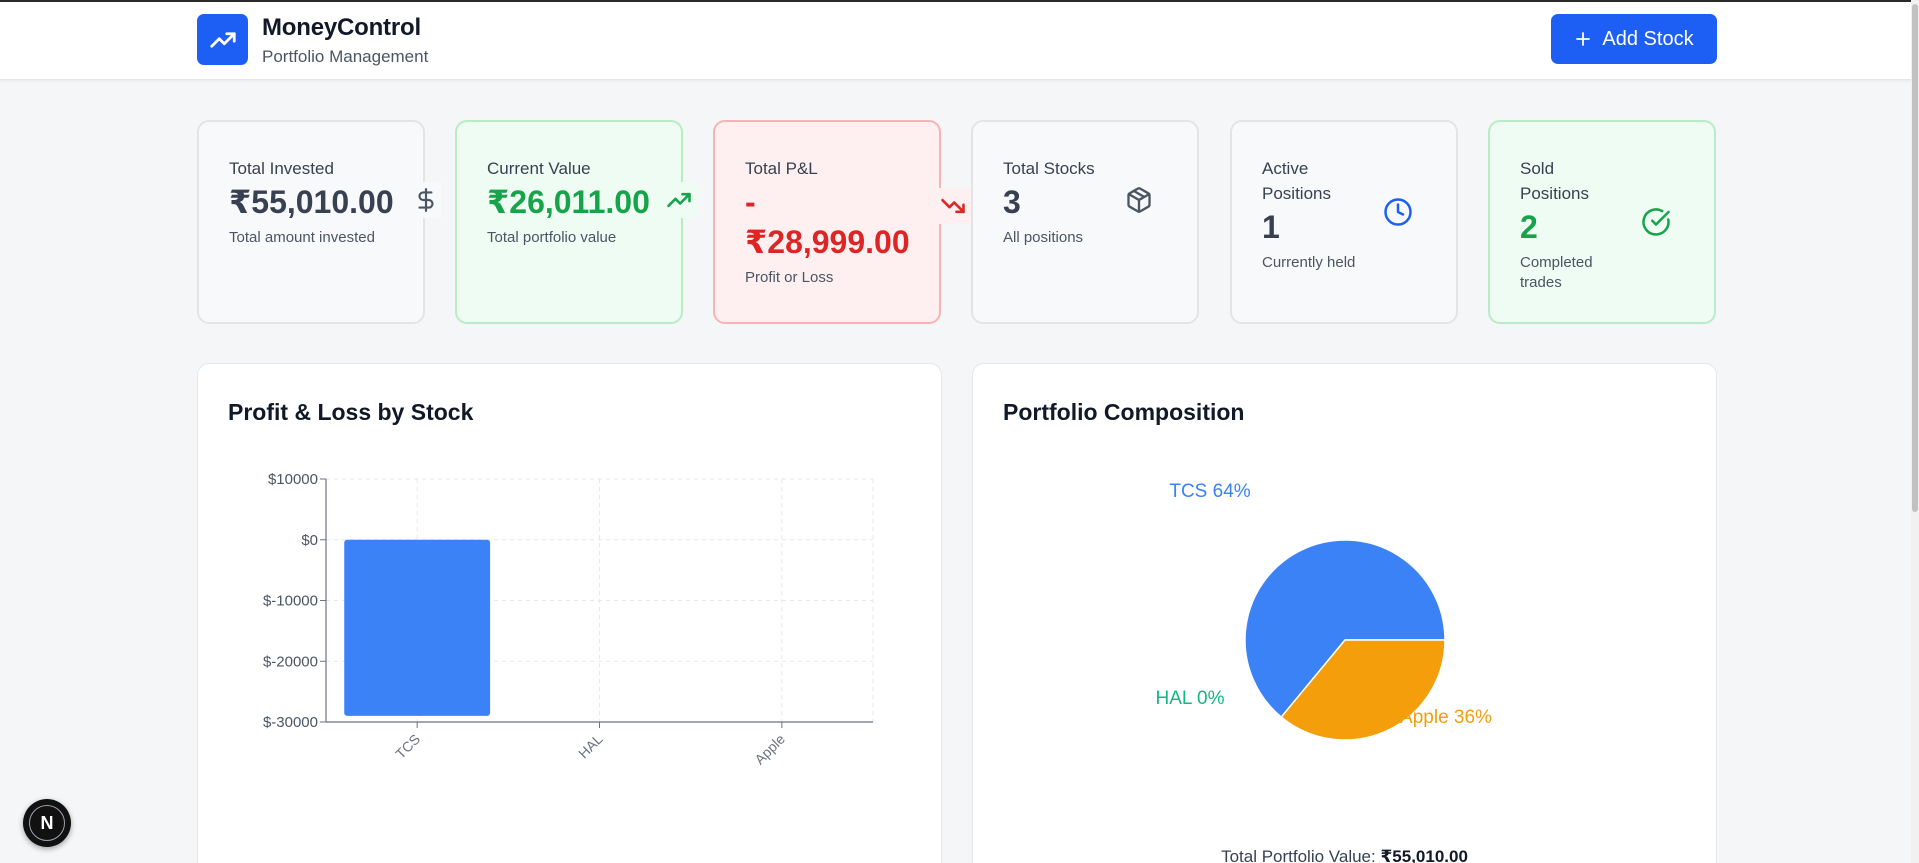  Describe the element at coordinates (1085, 222) in the screenshot. I see `total-stocks-card: Total Stocks 3 All positions` at that location.